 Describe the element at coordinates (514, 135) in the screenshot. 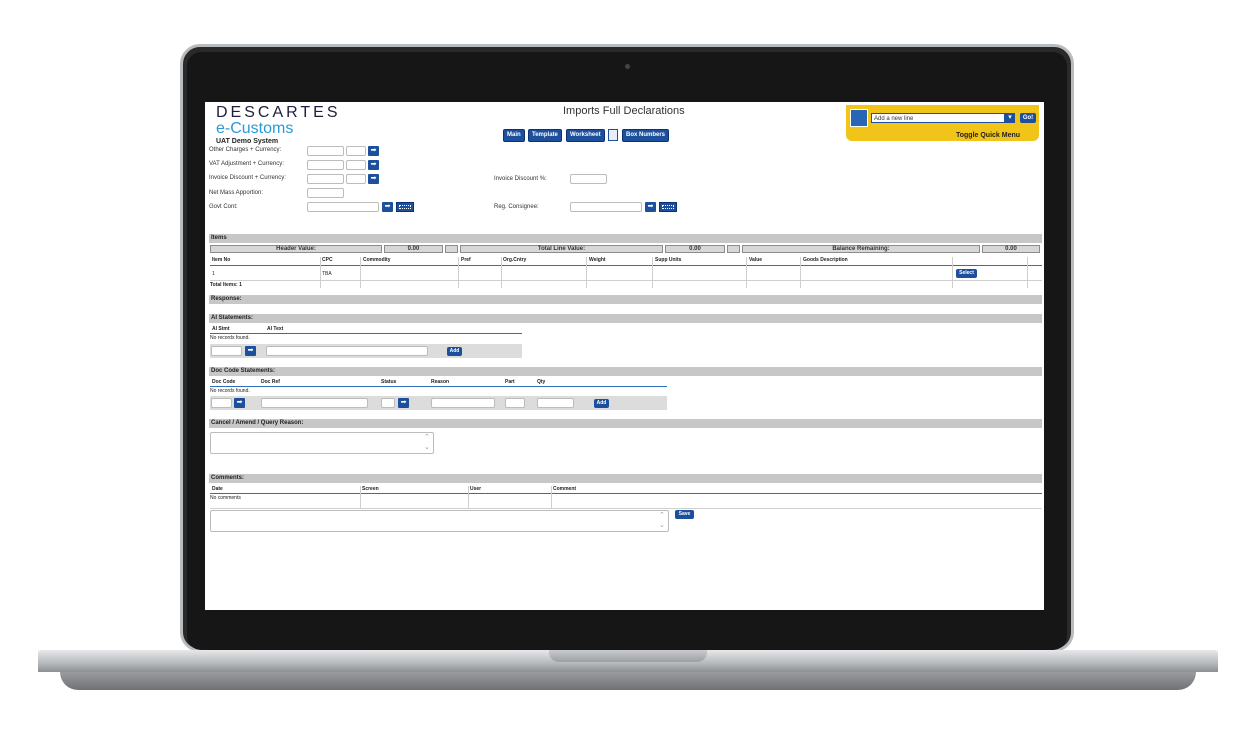

I see `main-button: Main` at that location.